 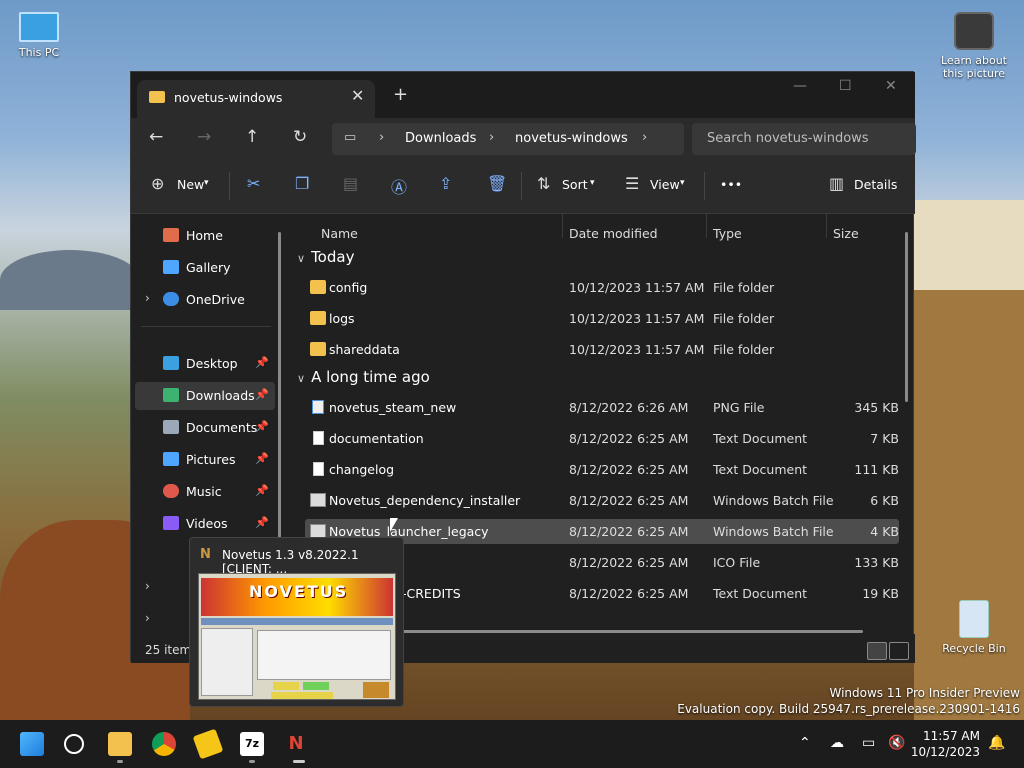 What do you see at coordinates (868, 743) in the screenshot?
I see `display-icon: ▭` at bounding box center [868, 743].